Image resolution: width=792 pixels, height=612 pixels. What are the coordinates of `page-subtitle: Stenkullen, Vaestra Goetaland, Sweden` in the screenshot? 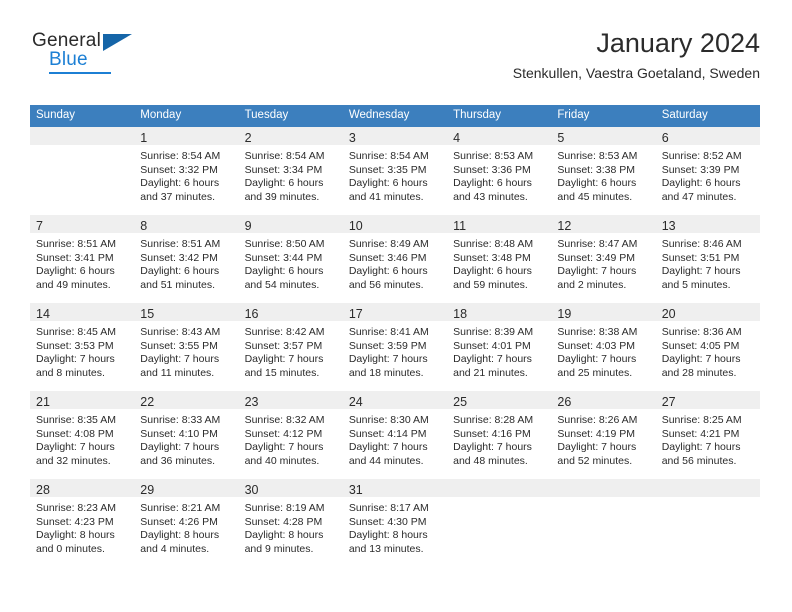 It's located at (636, 73).